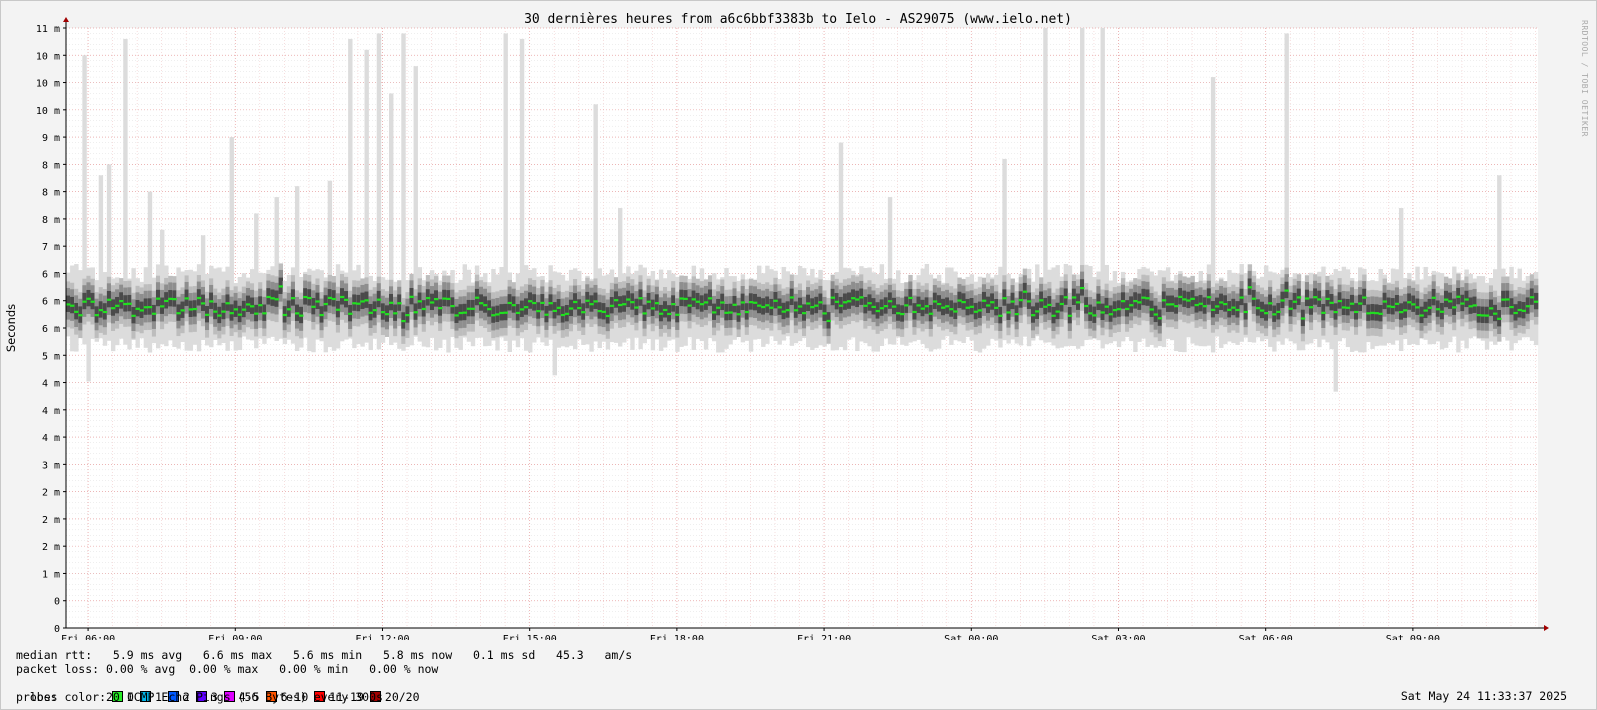 The width and height of the screenshot is (1597, 710). I want to click on x-tick-label: Fri 09:00, so click(235, 637).